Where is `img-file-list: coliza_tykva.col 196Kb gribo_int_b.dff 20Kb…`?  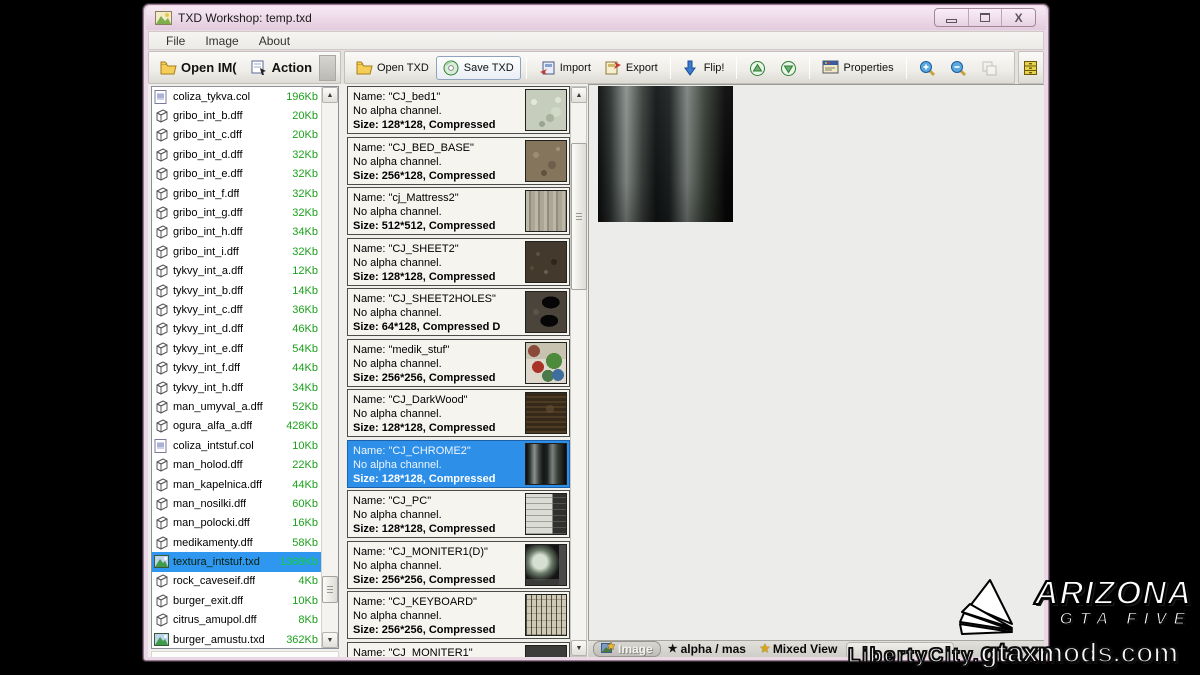
img-file-list: coliza_tykva.col 196Kb gribo_int_b.dff 20Kb… is located at coordinates (245, 367).